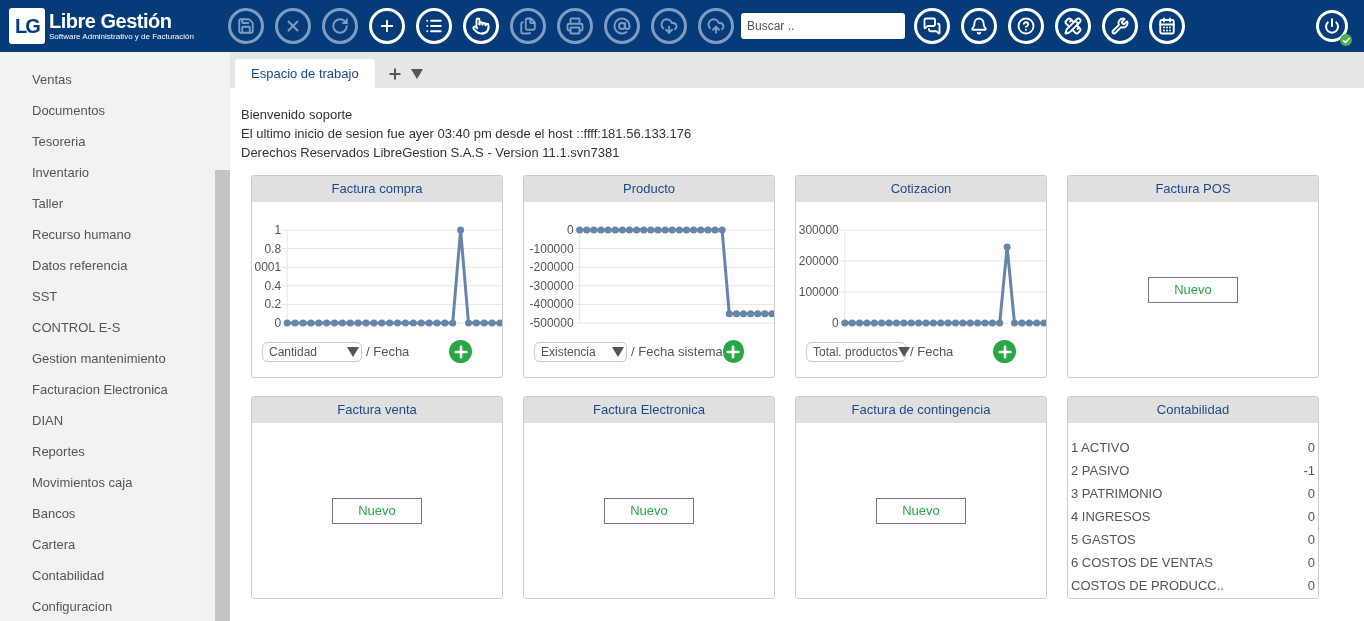 This screenshot has width=1364, height=621. What do you see at coordinates (1100, 447) in the screenshot?
I see `account-label: 1 ACTIVO` at bounding box center [1100, 447].